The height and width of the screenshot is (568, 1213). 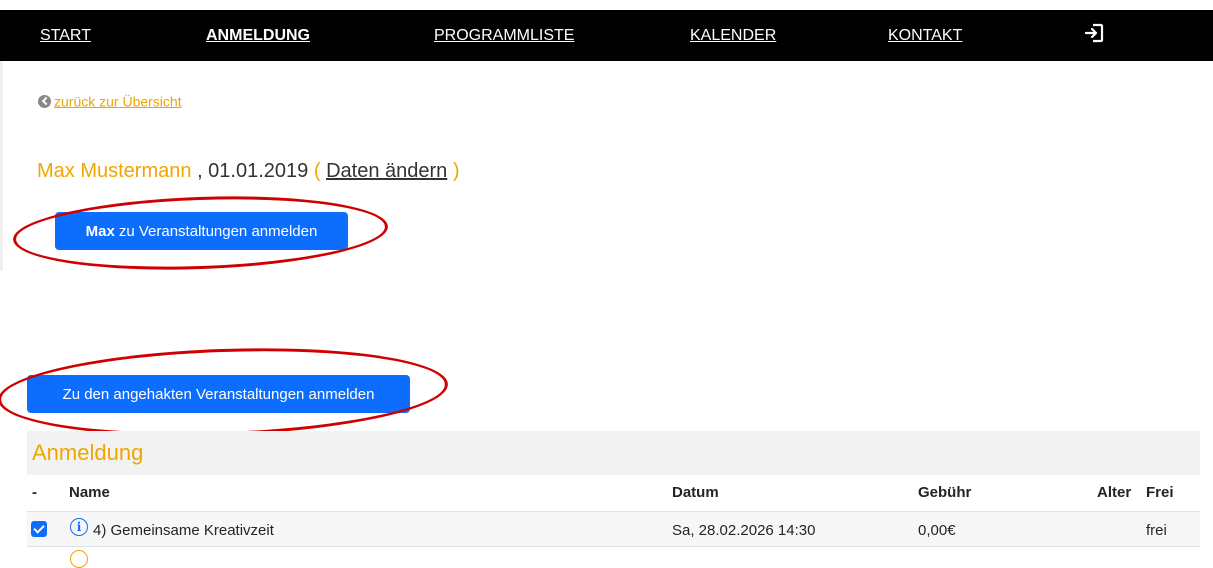 I want to click on nav-anmeldung: ANMELDUNG, so click(x=258, y=36).